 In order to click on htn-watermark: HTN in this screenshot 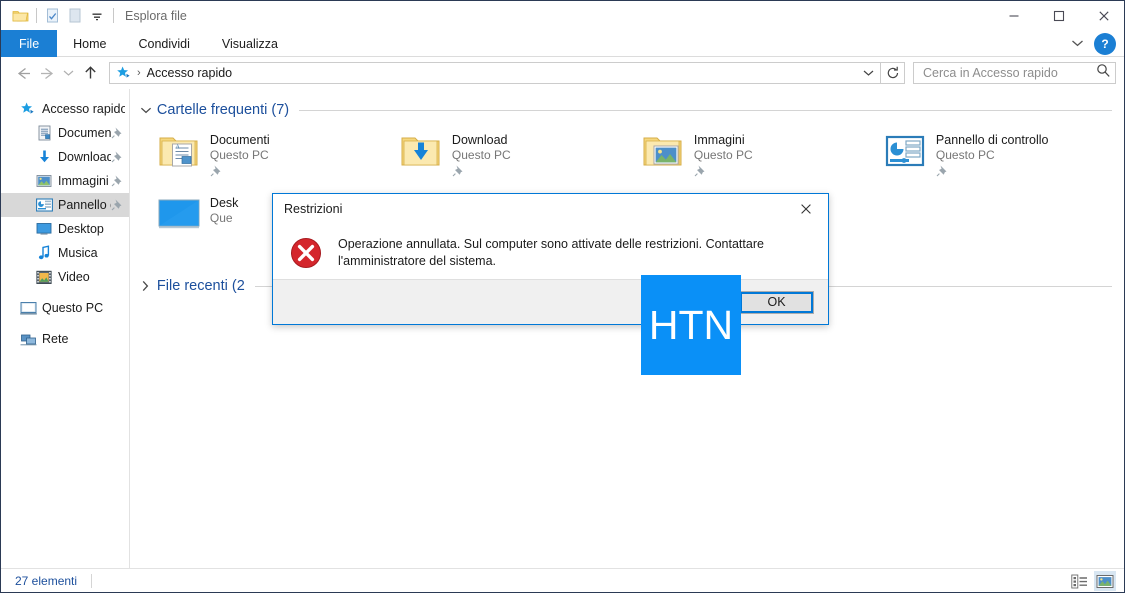, I will do `click(691, 325)`.